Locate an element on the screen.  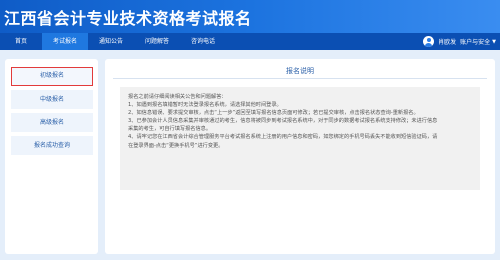
sidebar-item-intermediate-registration: 中级报名 is located at coordinates (52, 99).